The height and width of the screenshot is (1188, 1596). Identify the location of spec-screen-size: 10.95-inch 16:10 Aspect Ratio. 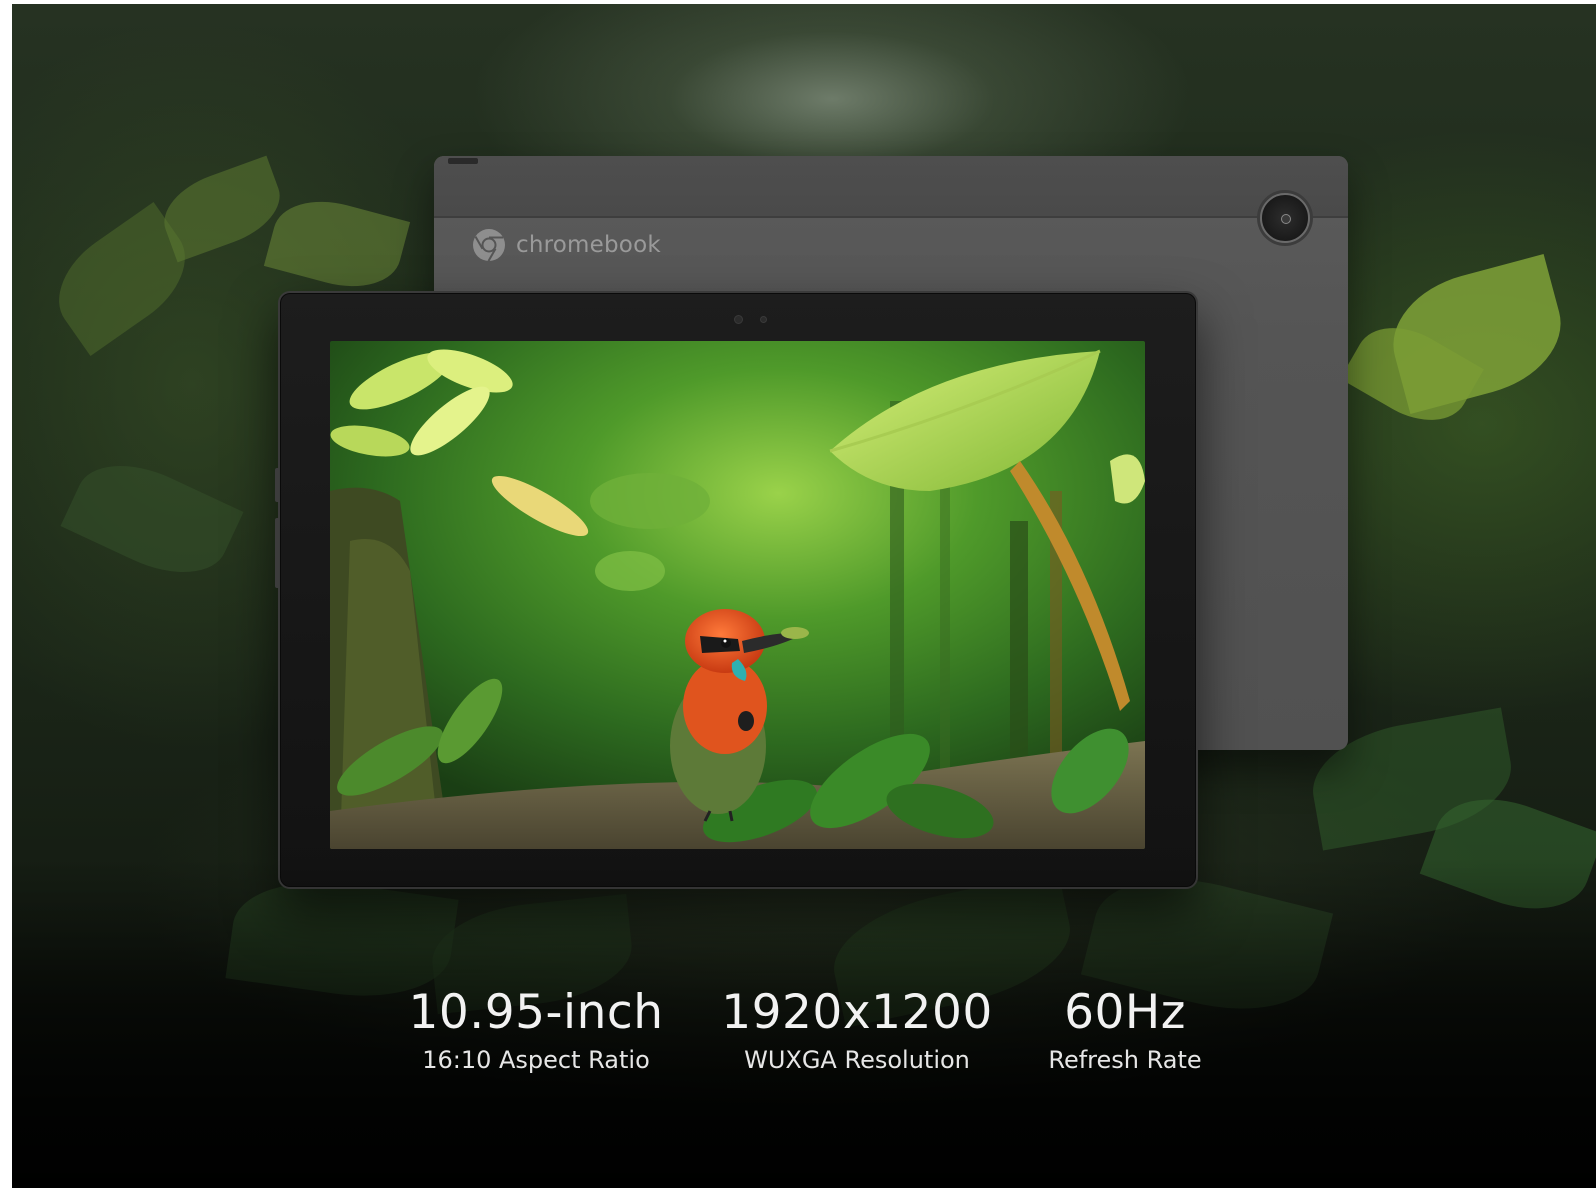
(536, 1030).